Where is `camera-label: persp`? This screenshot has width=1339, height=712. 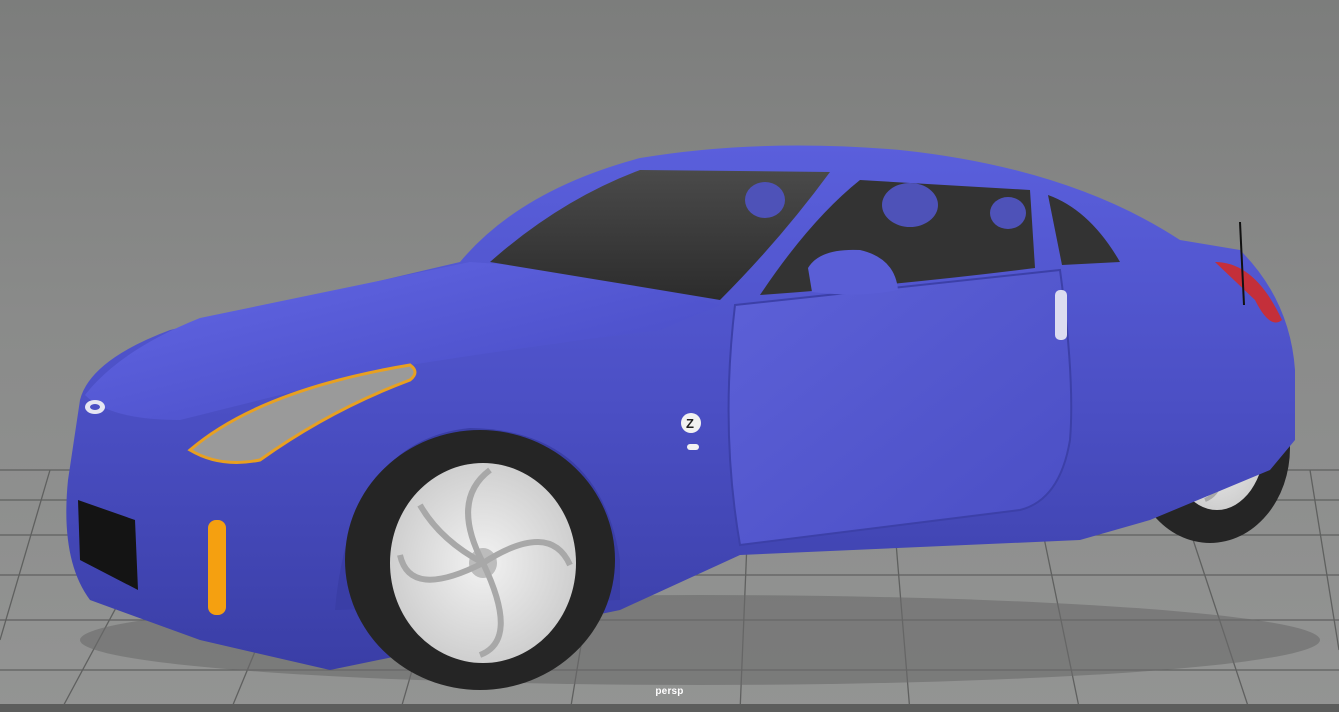 camera-label: persp is located at coordinates (669, 691).